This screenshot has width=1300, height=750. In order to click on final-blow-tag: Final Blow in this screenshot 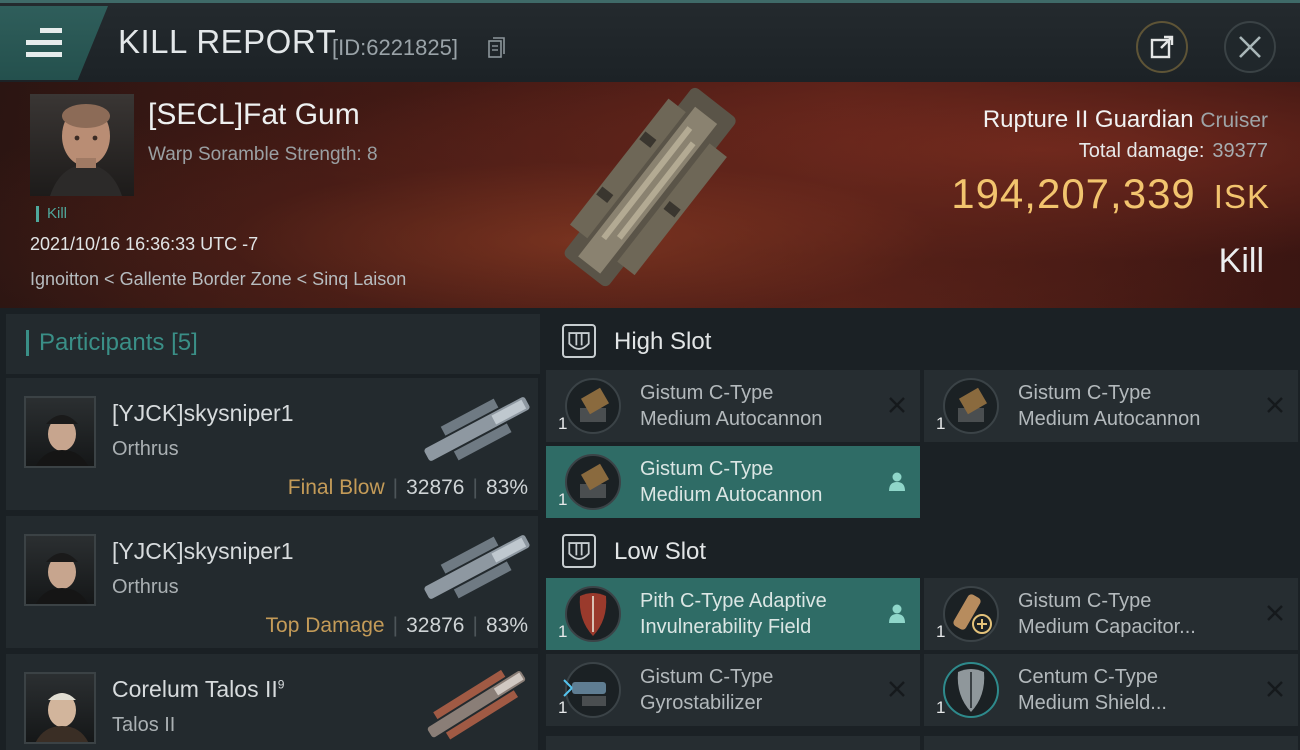, I will do `click(336, 487)`.